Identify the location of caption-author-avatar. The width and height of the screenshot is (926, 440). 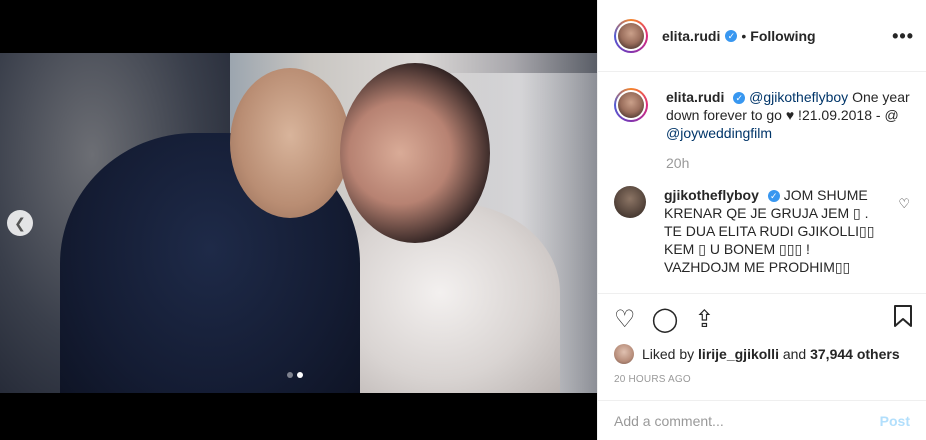
(631, 105).